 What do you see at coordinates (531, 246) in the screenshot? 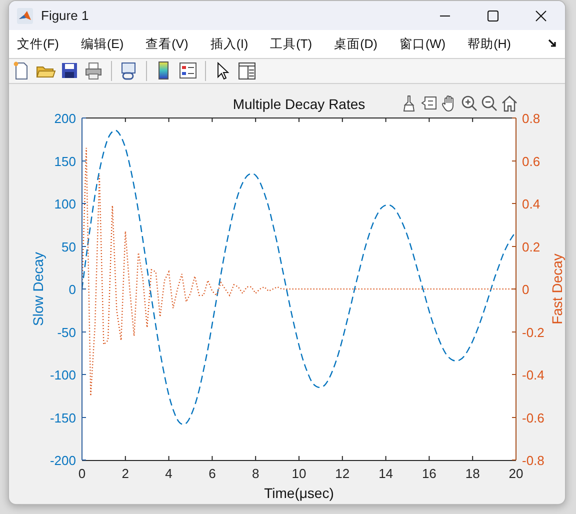
I see `tick-label: 0.2` at bounding box center [531, 246].